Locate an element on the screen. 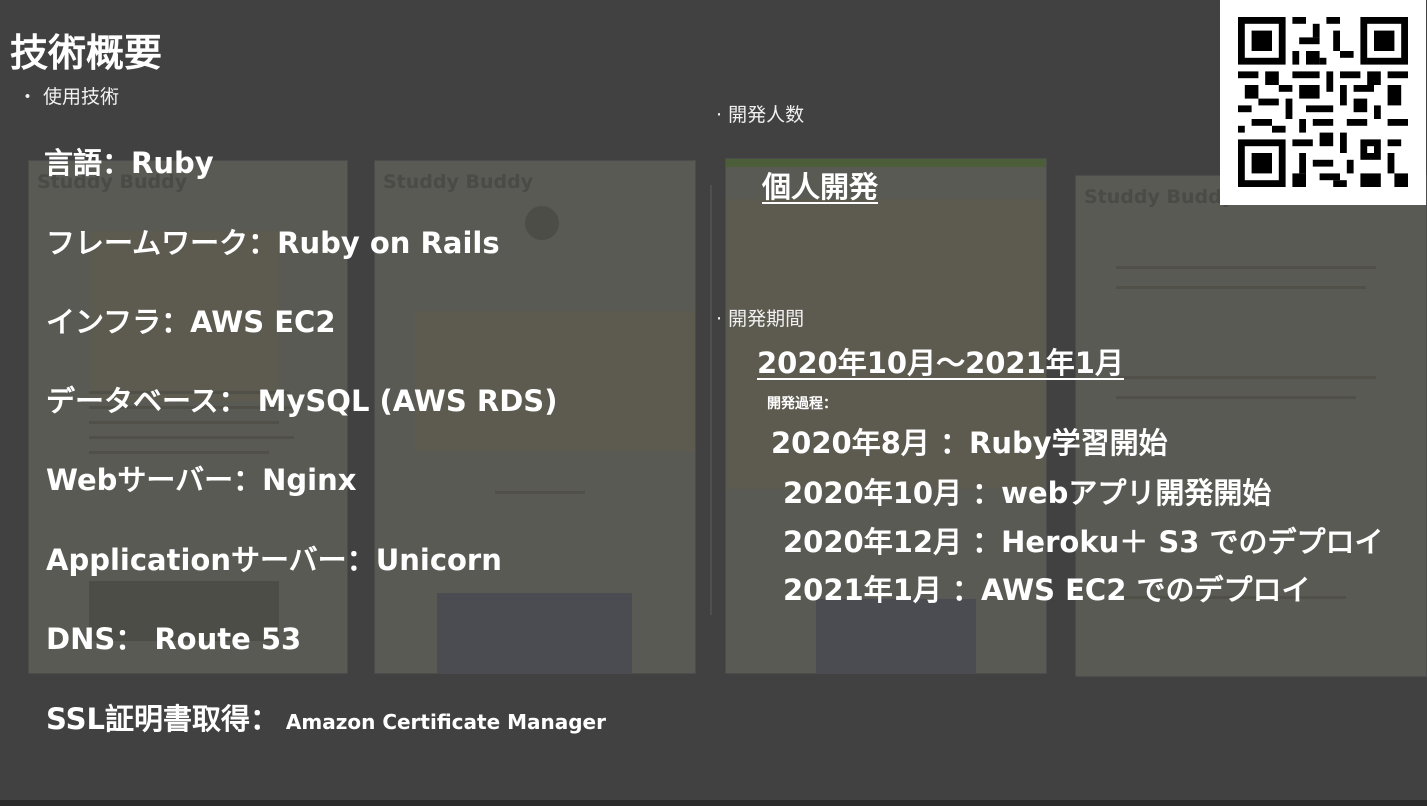 This screenshot has width=1427, height=806. period-label: · 開発期間 is located at coordinates (760, 319).